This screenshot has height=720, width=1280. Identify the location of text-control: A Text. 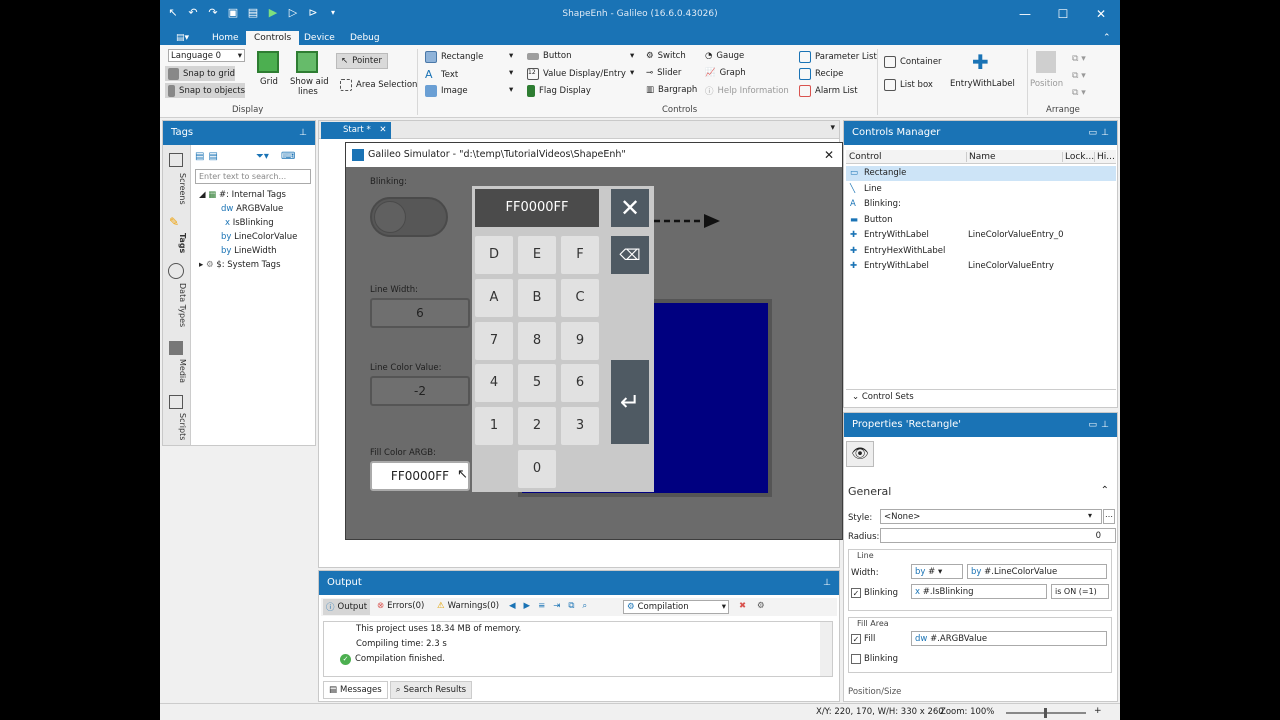
(441, 74).